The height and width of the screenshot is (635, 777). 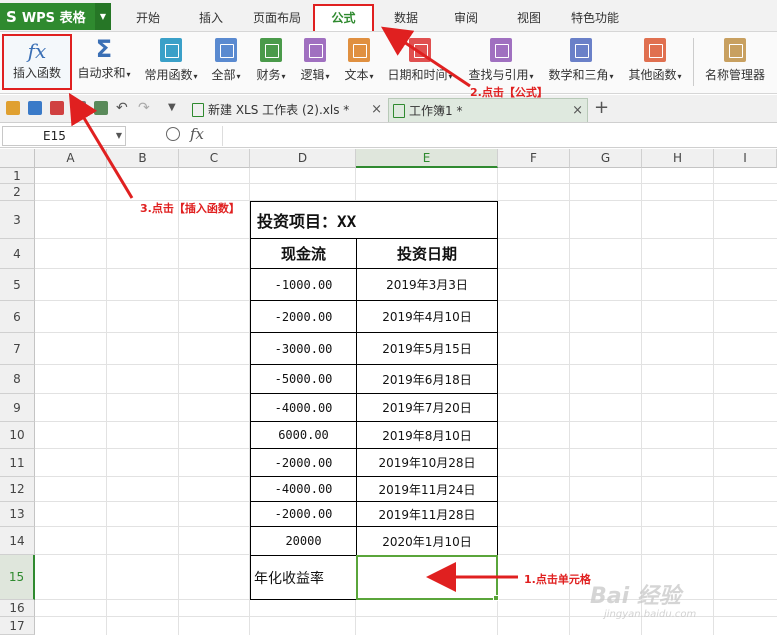 I want to click on insert-function-button: fx 插入函数, so click(x=37, y=62).